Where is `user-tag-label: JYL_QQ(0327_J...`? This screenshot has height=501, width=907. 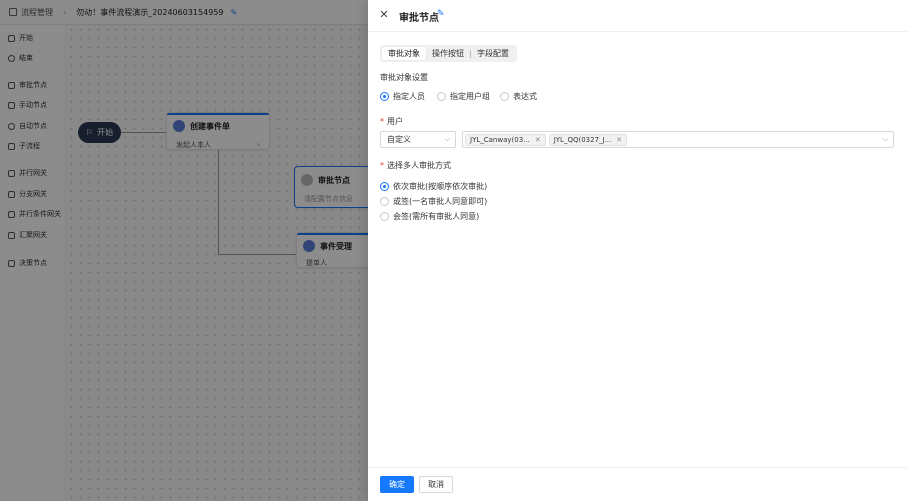
user-tag-label: JYL_QQ(0327_J... is located at coordinates (582, 139).